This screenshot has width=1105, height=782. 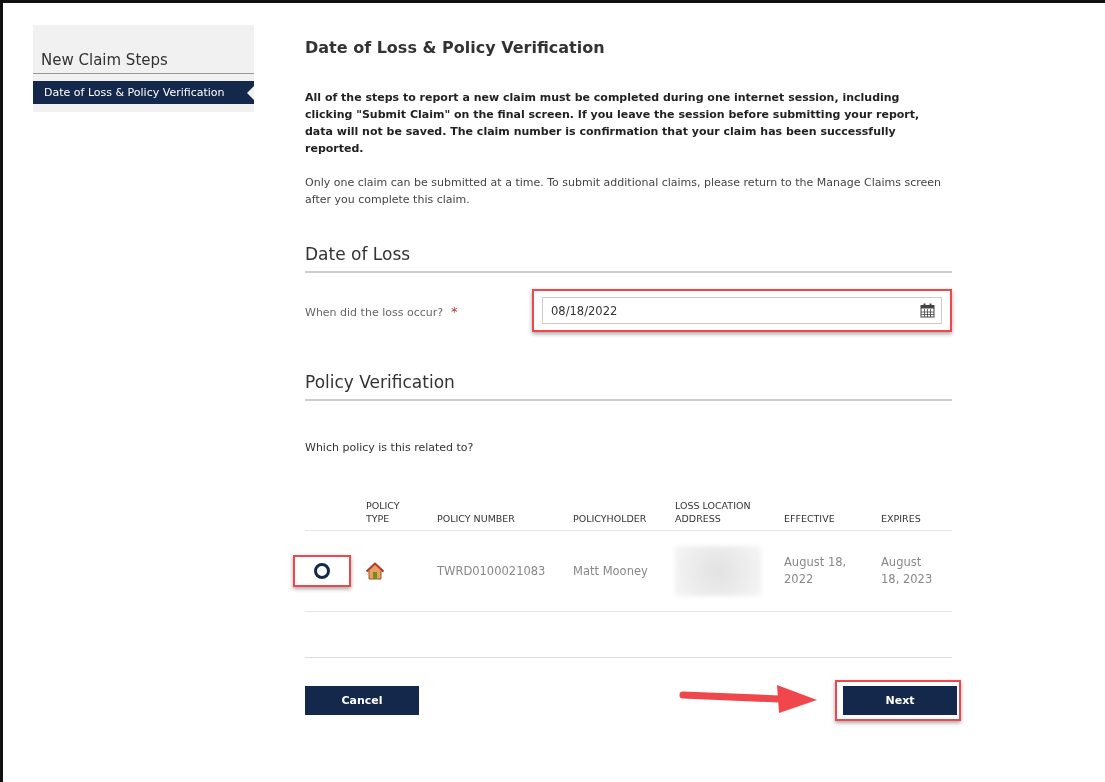 What do you see at coordinates (832, 571) in the screenshot?
I see `table-cell: August 18, 2022` at bounding box center [832, 571].